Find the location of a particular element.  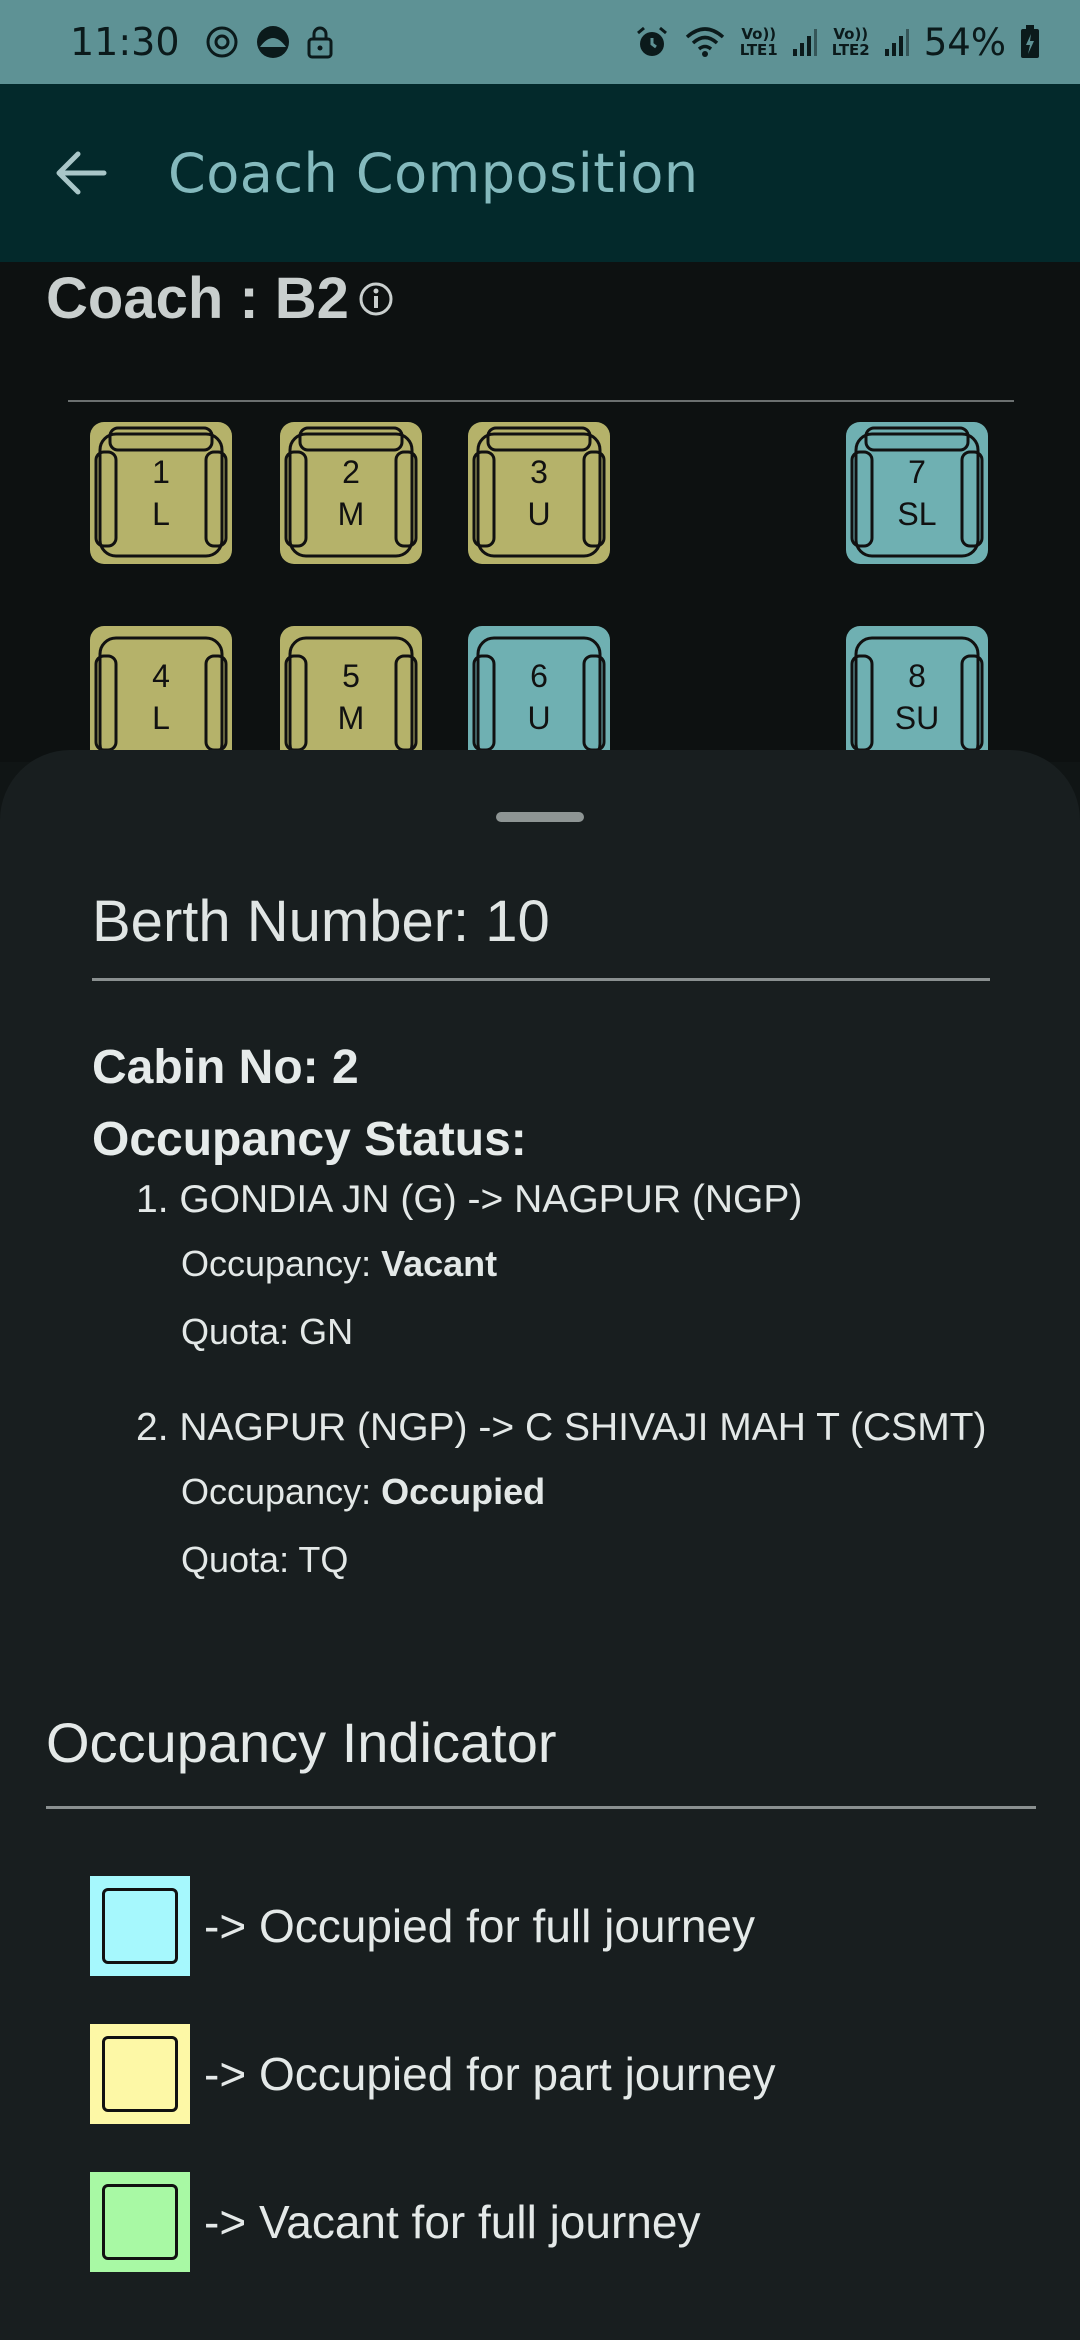

berth-number: 8 is located at coordinates (917, 676).